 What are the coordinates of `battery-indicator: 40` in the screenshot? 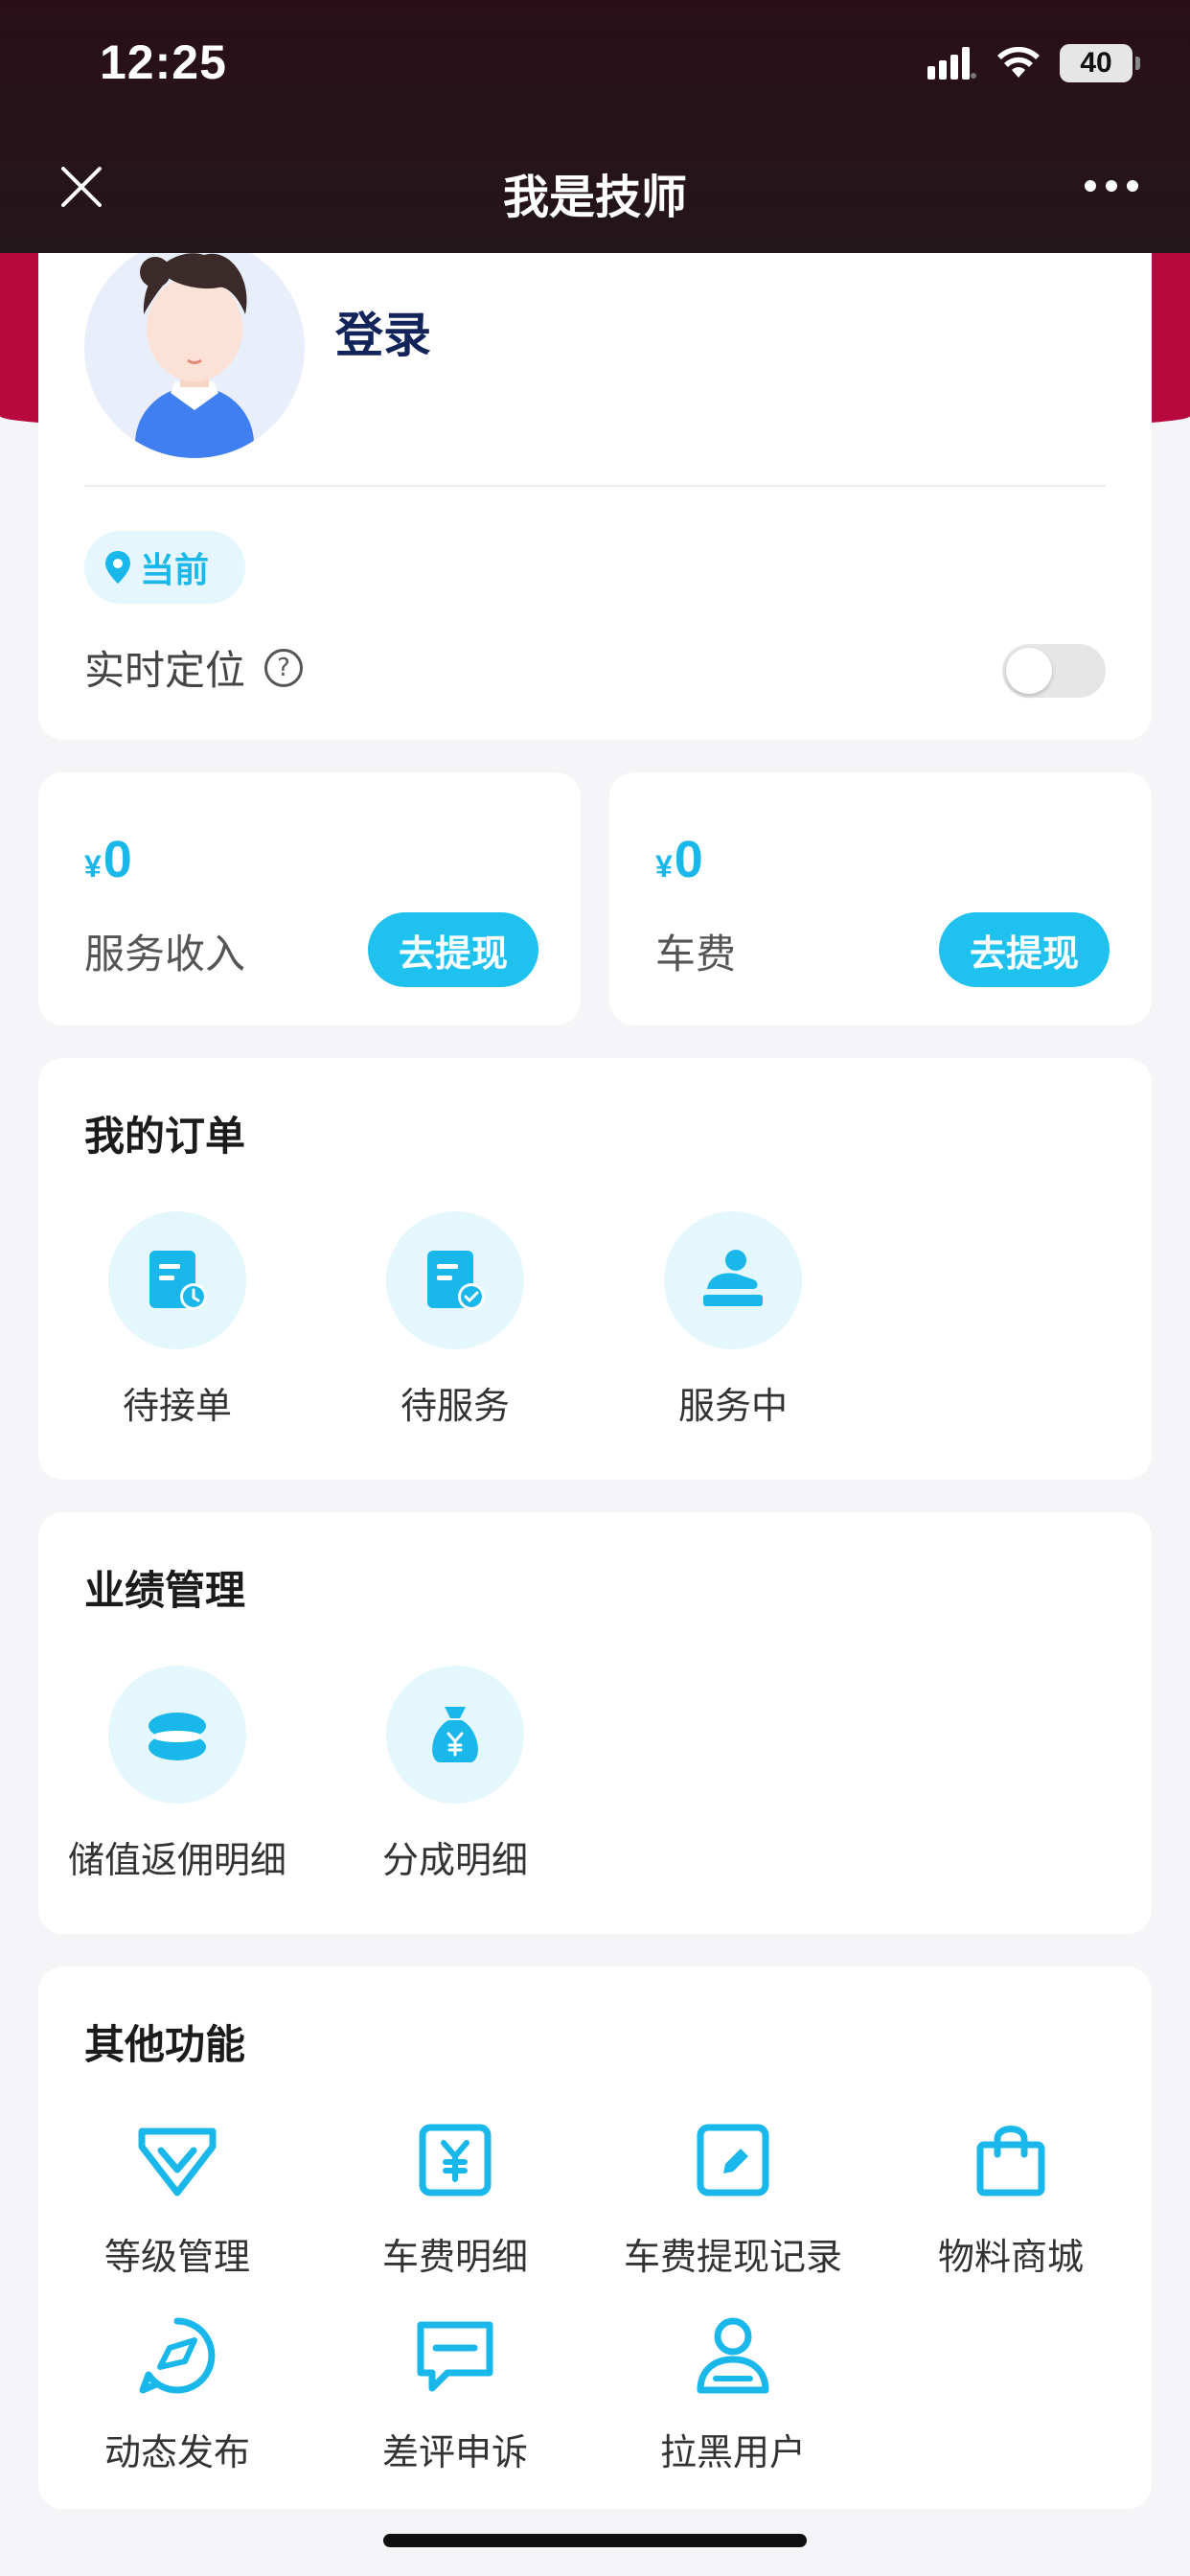 It's located at (1100, 63).